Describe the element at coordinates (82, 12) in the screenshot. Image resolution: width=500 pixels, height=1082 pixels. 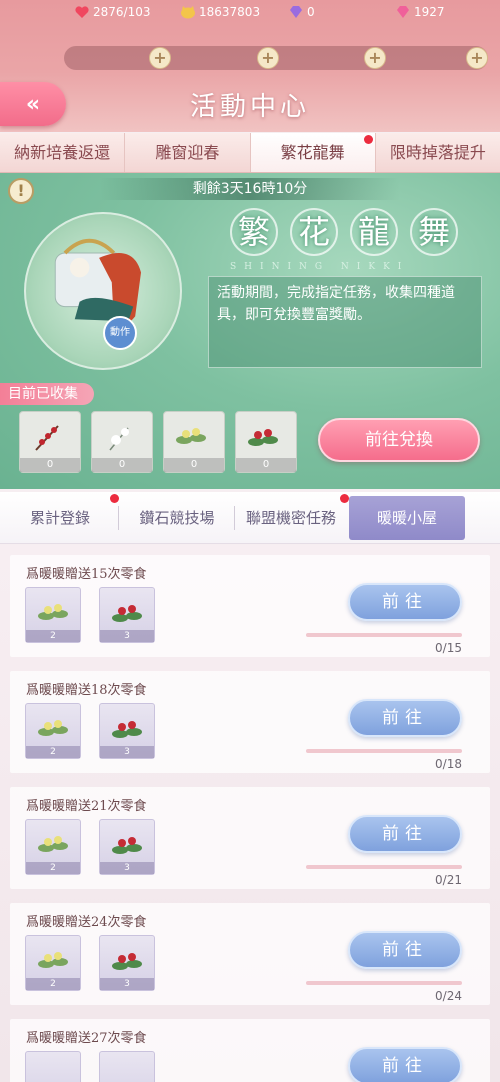
I see `heart-icon` at that location.